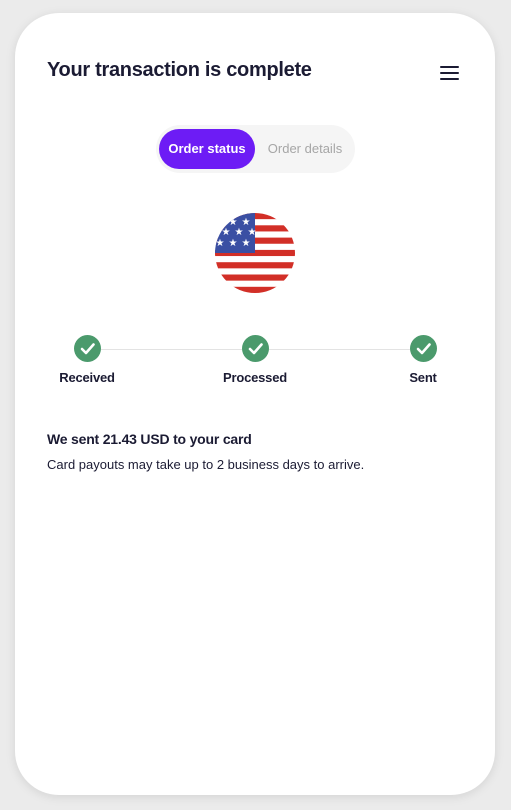  I want to click on hamburger-menu-icon, so click(450, 73).